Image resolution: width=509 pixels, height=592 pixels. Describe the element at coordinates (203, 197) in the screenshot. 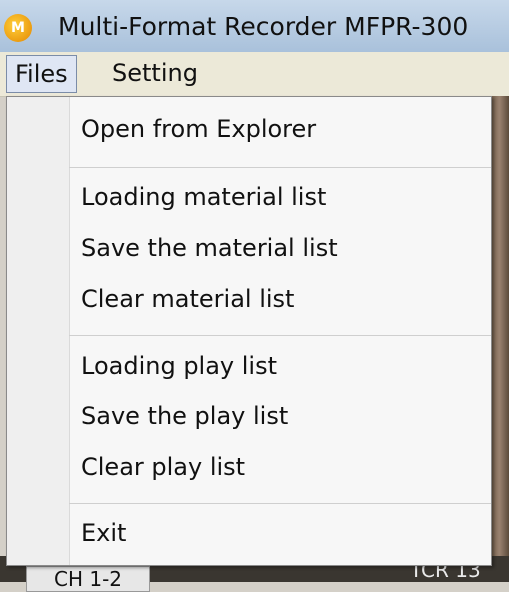

I see `menu-item-loading-material-list: Loading material list` at that location.